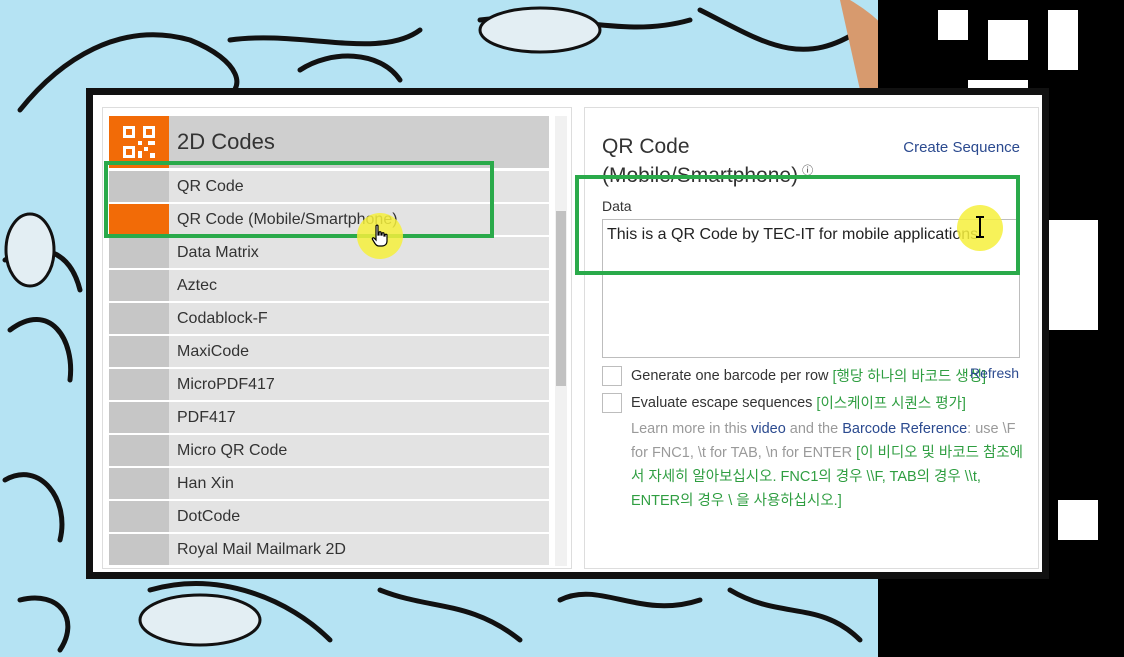 The width and height of the screenshot is (1124, 657). What do you see at coordinates (617, 206) in the screenshot?
I see `data-label: Data` at bounding box center [617, 206].